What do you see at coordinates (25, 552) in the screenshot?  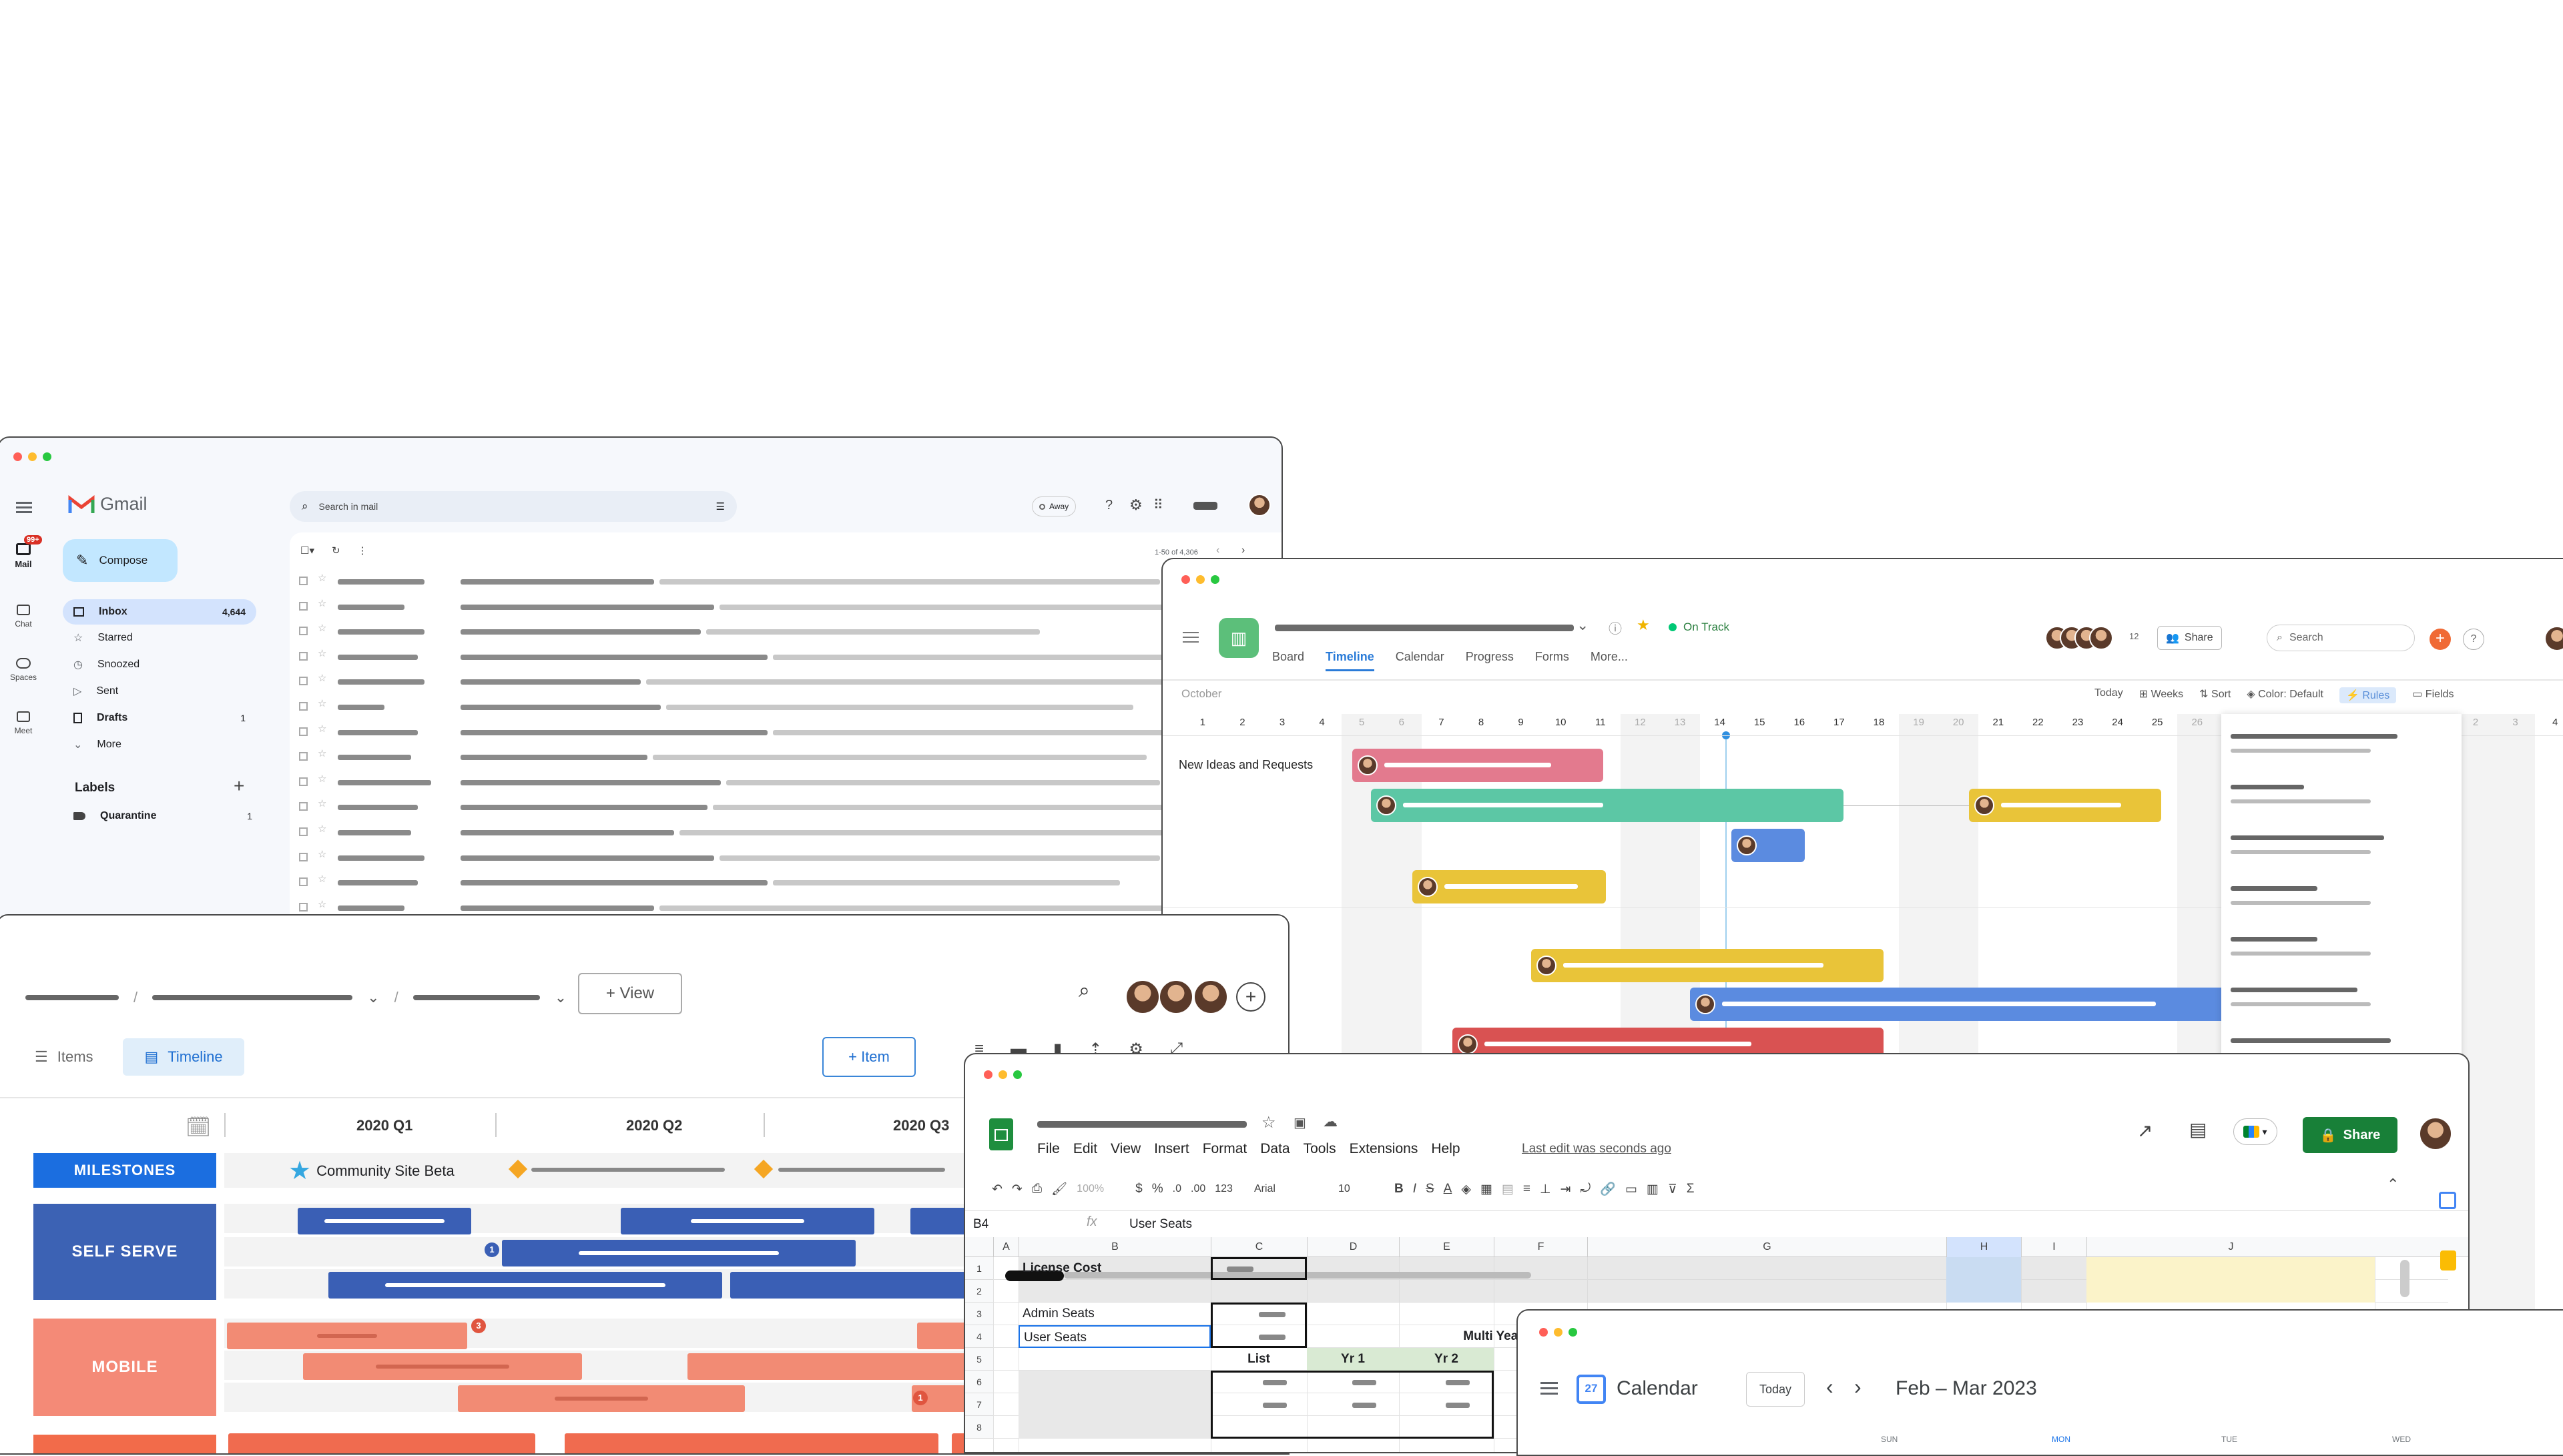 I see `rail-mail: 99+ Mail` at bounding box center [25, 552].